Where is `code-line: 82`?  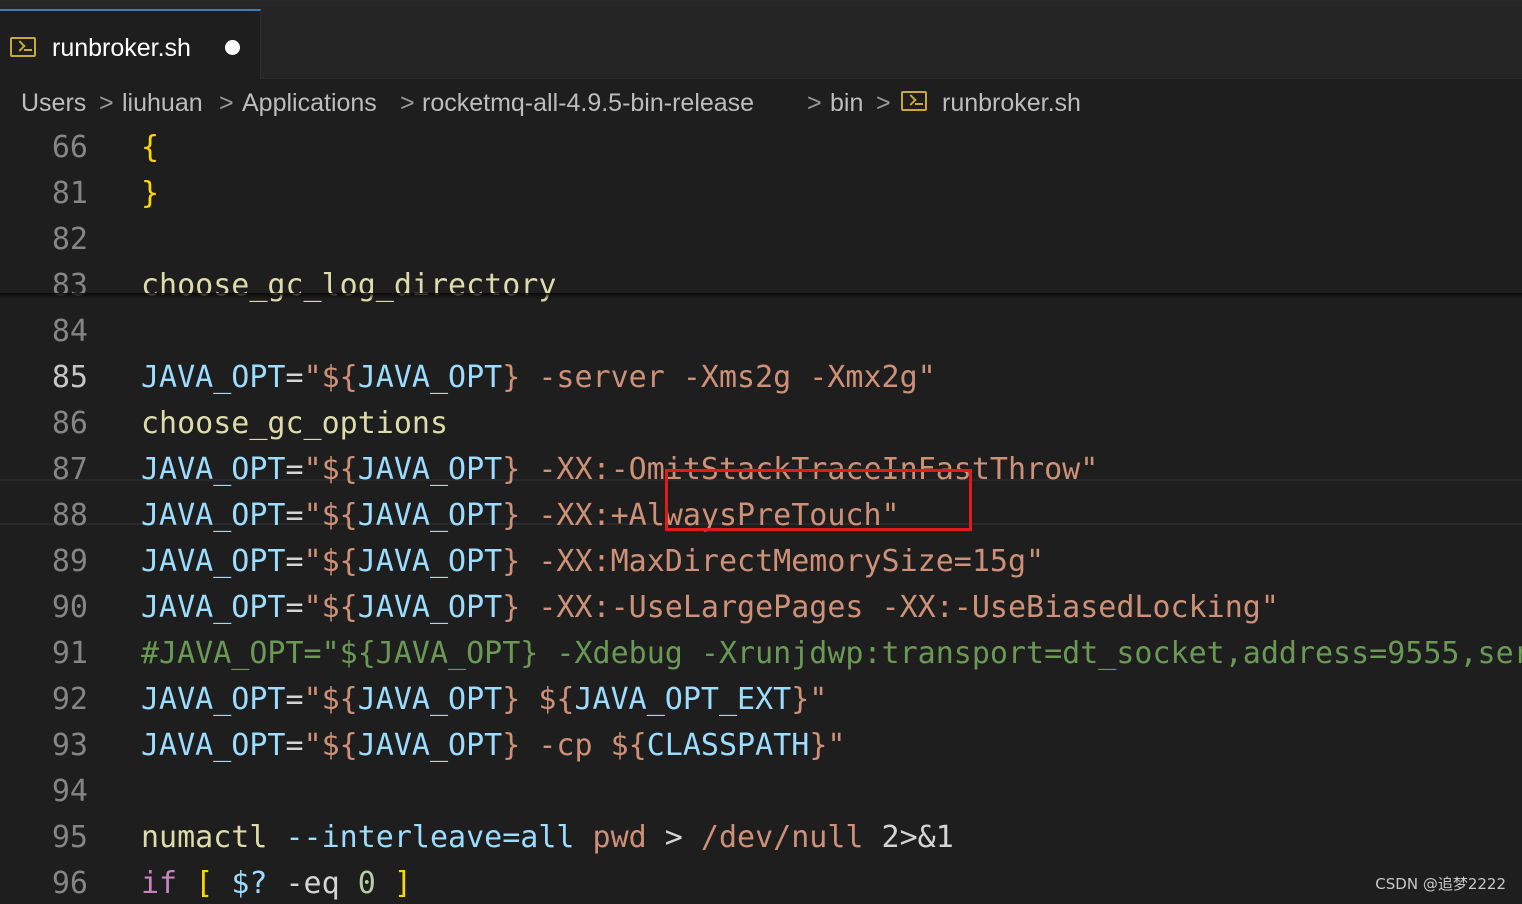 code-line: 82 is located at coordinates (761, 240).